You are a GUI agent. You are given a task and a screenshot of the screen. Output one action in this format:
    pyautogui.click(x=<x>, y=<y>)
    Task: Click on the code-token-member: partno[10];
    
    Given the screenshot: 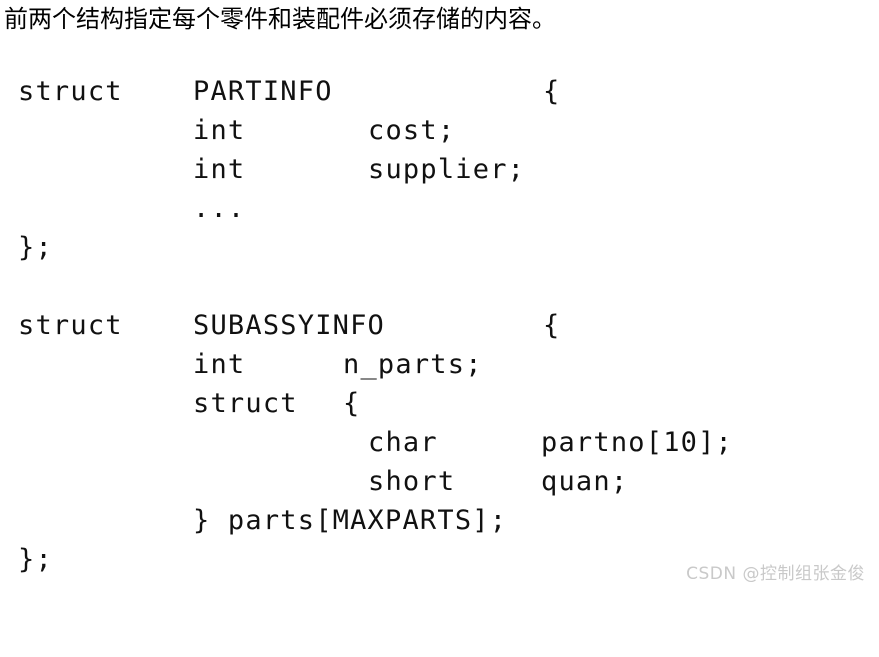 What is the action you would take?
    pyautogui.click(x=637, y=442)
    